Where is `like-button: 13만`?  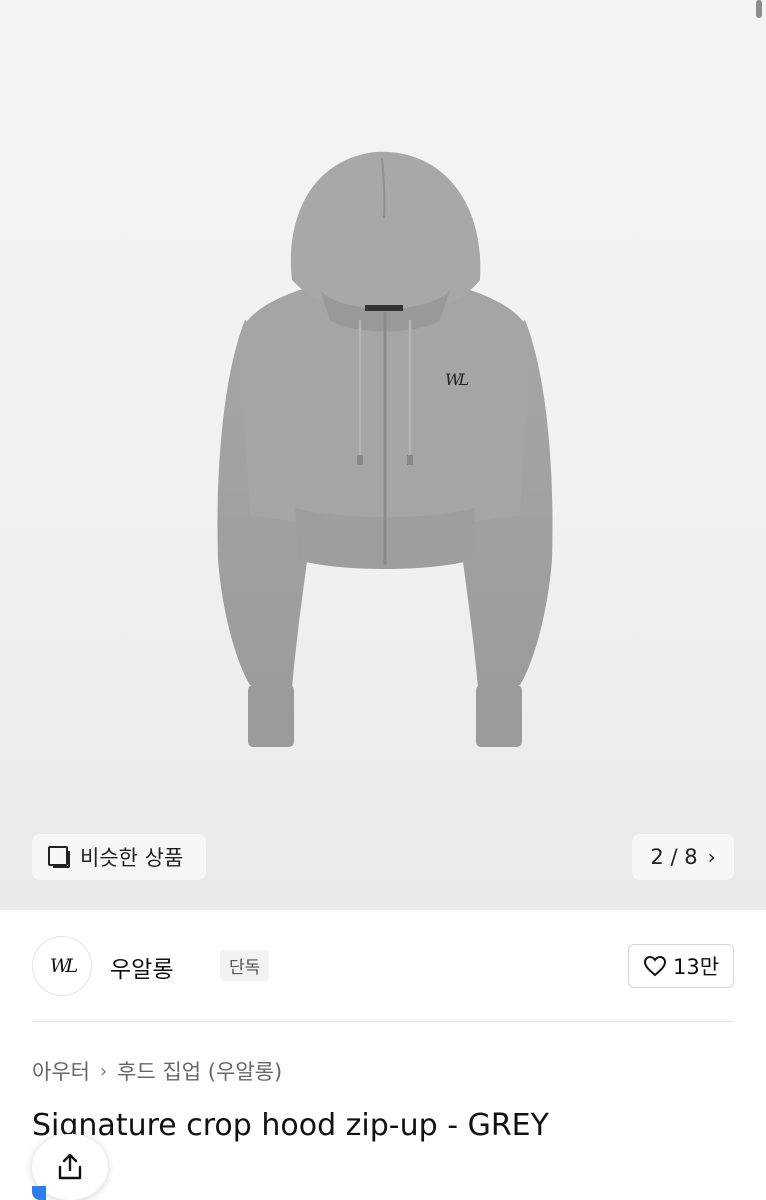
like-button: 13만 is located at coordinates (681, 966).